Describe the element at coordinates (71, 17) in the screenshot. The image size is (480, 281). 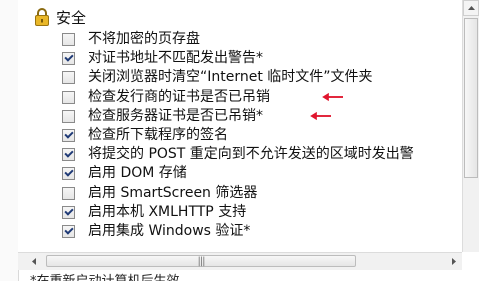
I see `section-title: 安全` at that location.